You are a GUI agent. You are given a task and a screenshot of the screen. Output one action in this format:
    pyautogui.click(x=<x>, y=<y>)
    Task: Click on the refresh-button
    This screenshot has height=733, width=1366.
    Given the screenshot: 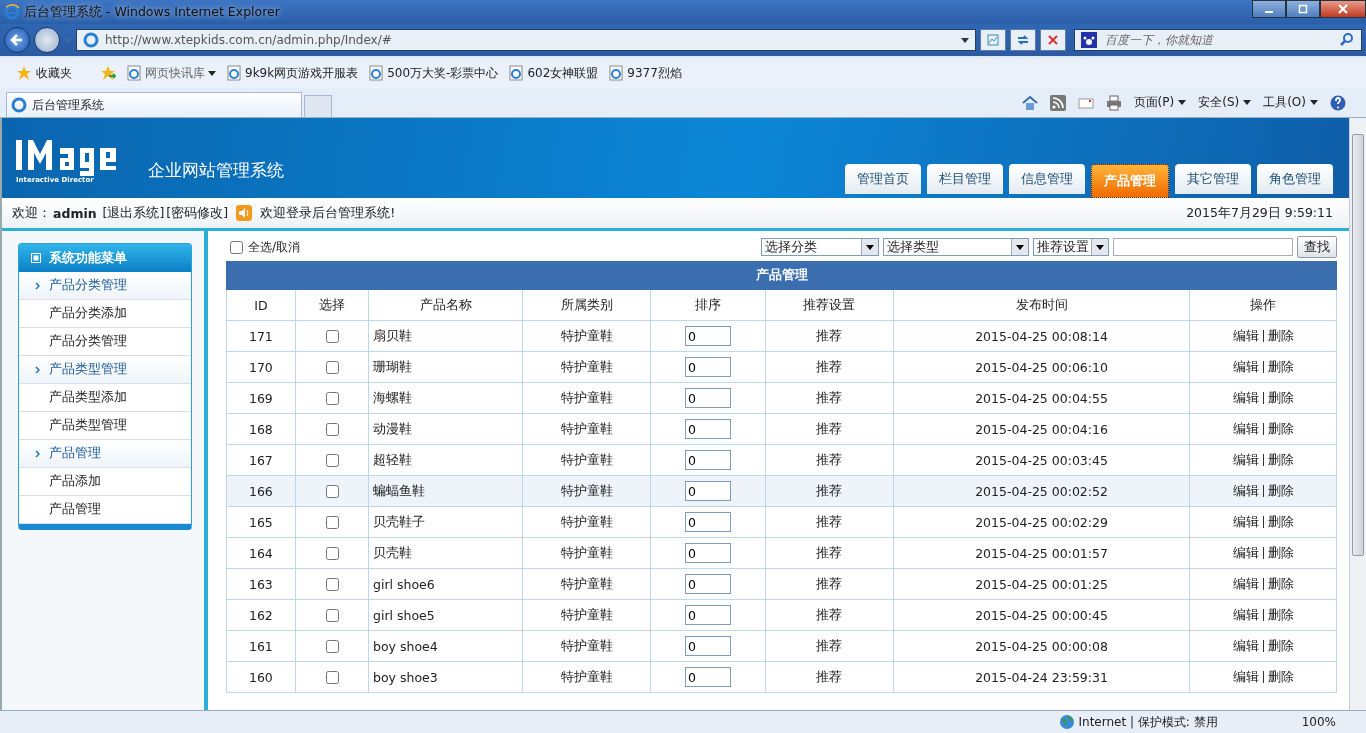 What is the action you would take?
    pyautogui.click(x=1023, y=40)
    